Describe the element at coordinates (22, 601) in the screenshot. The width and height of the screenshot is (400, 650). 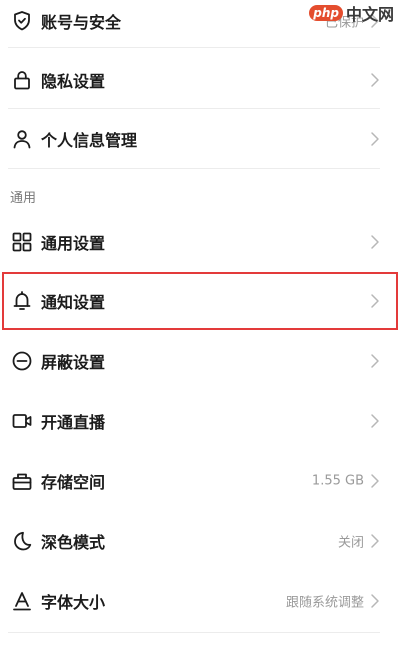
I see `font-a-icon` at that location.